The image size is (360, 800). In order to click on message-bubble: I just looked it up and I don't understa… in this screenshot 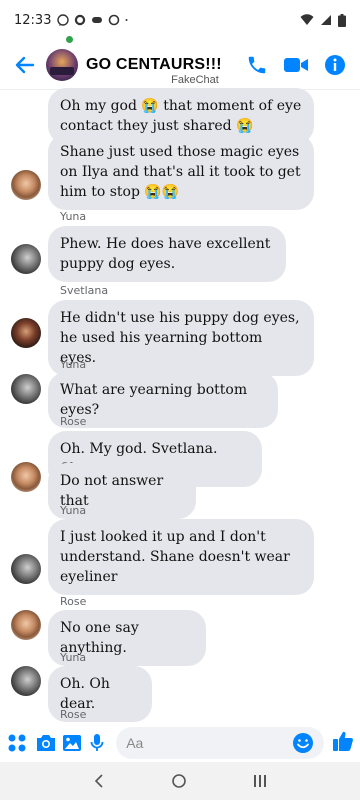, I will do `click(181, 557)`.